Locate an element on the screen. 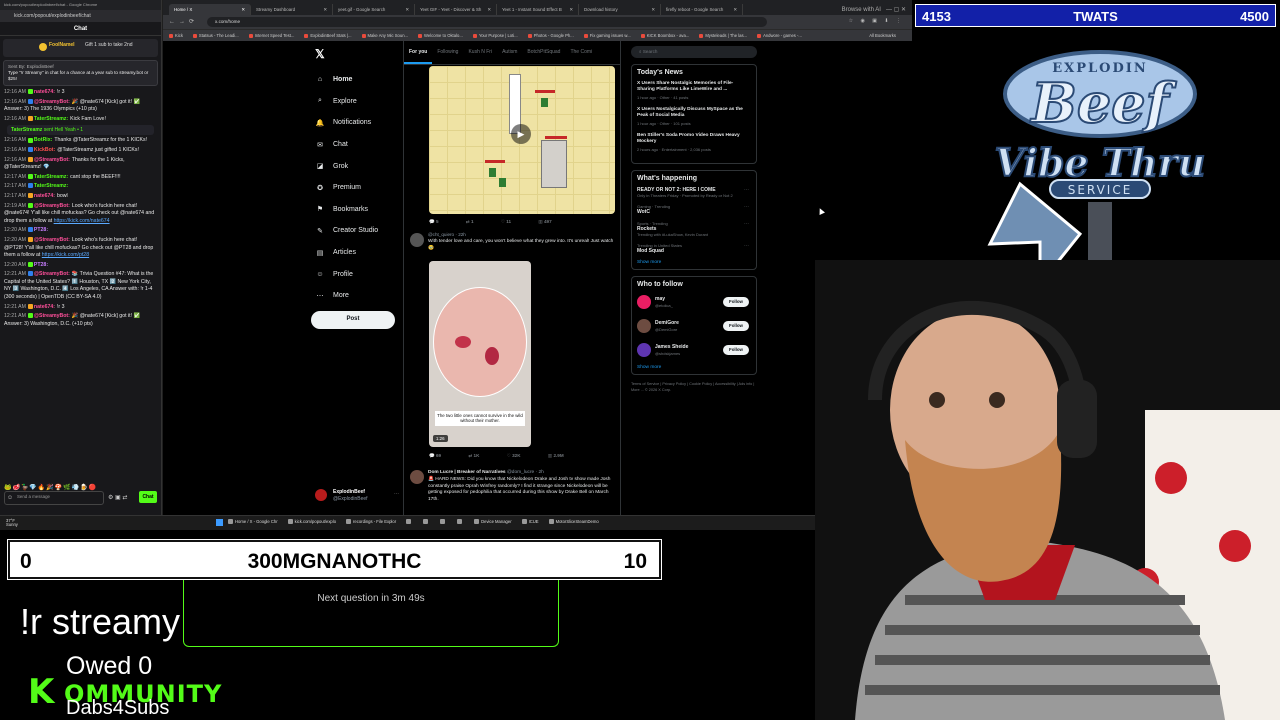 This screenshot has width=1280, height=720. message-user: BotRix: is located at coordinates (43, 140).